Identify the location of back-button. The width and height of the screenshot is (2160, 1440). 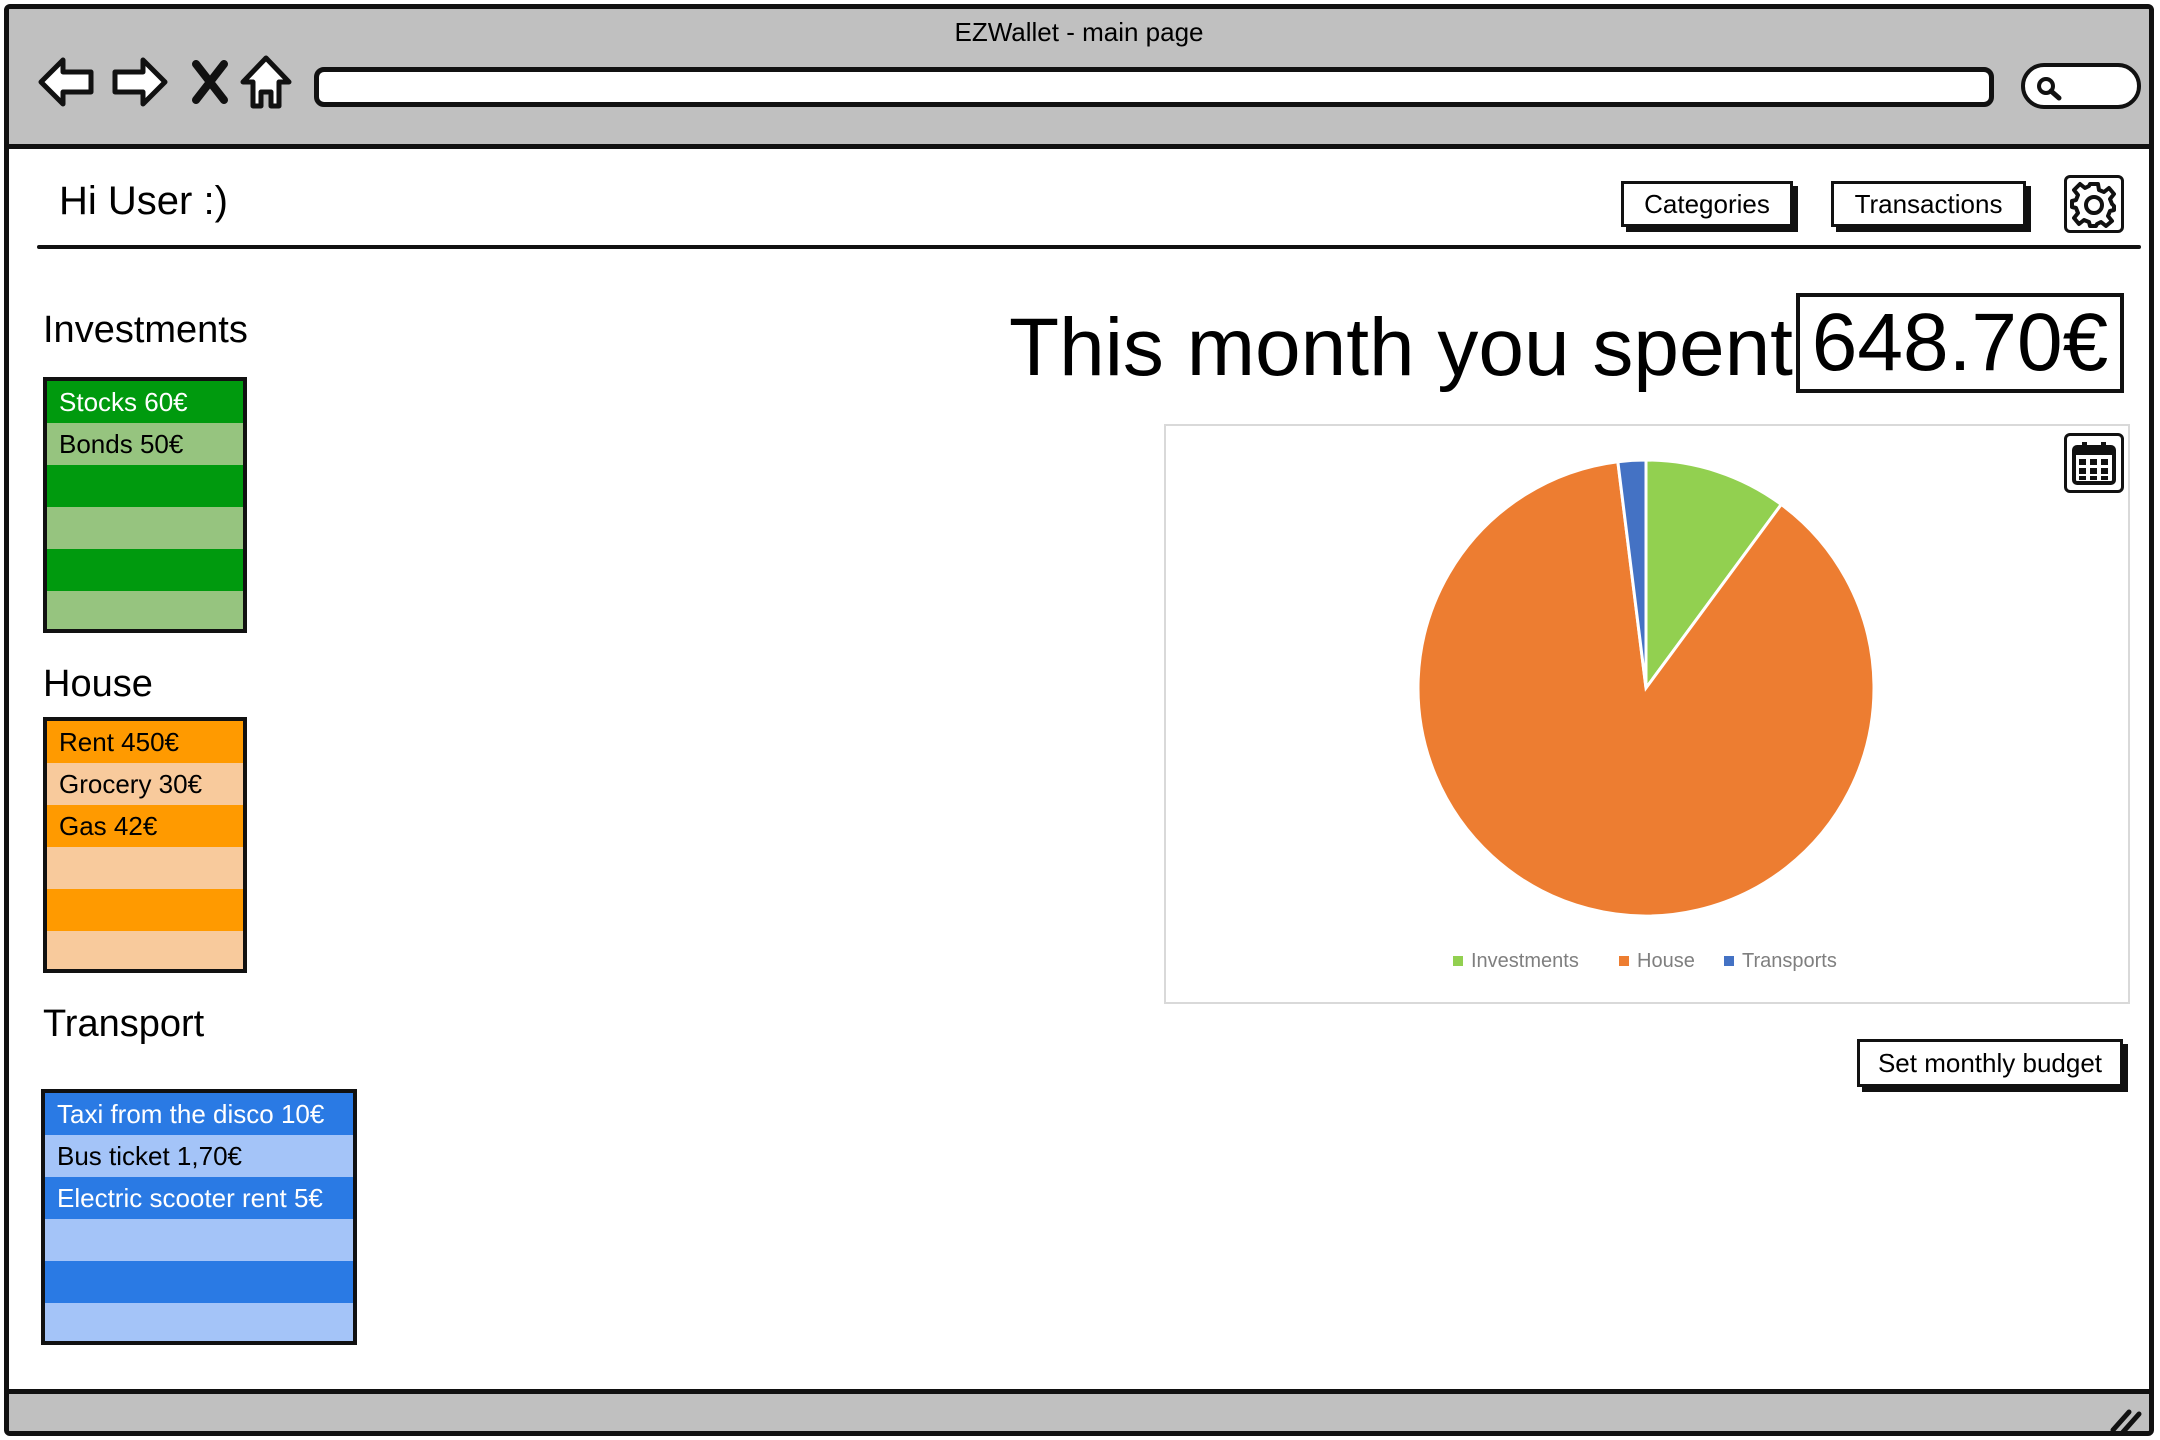
(66, 82).